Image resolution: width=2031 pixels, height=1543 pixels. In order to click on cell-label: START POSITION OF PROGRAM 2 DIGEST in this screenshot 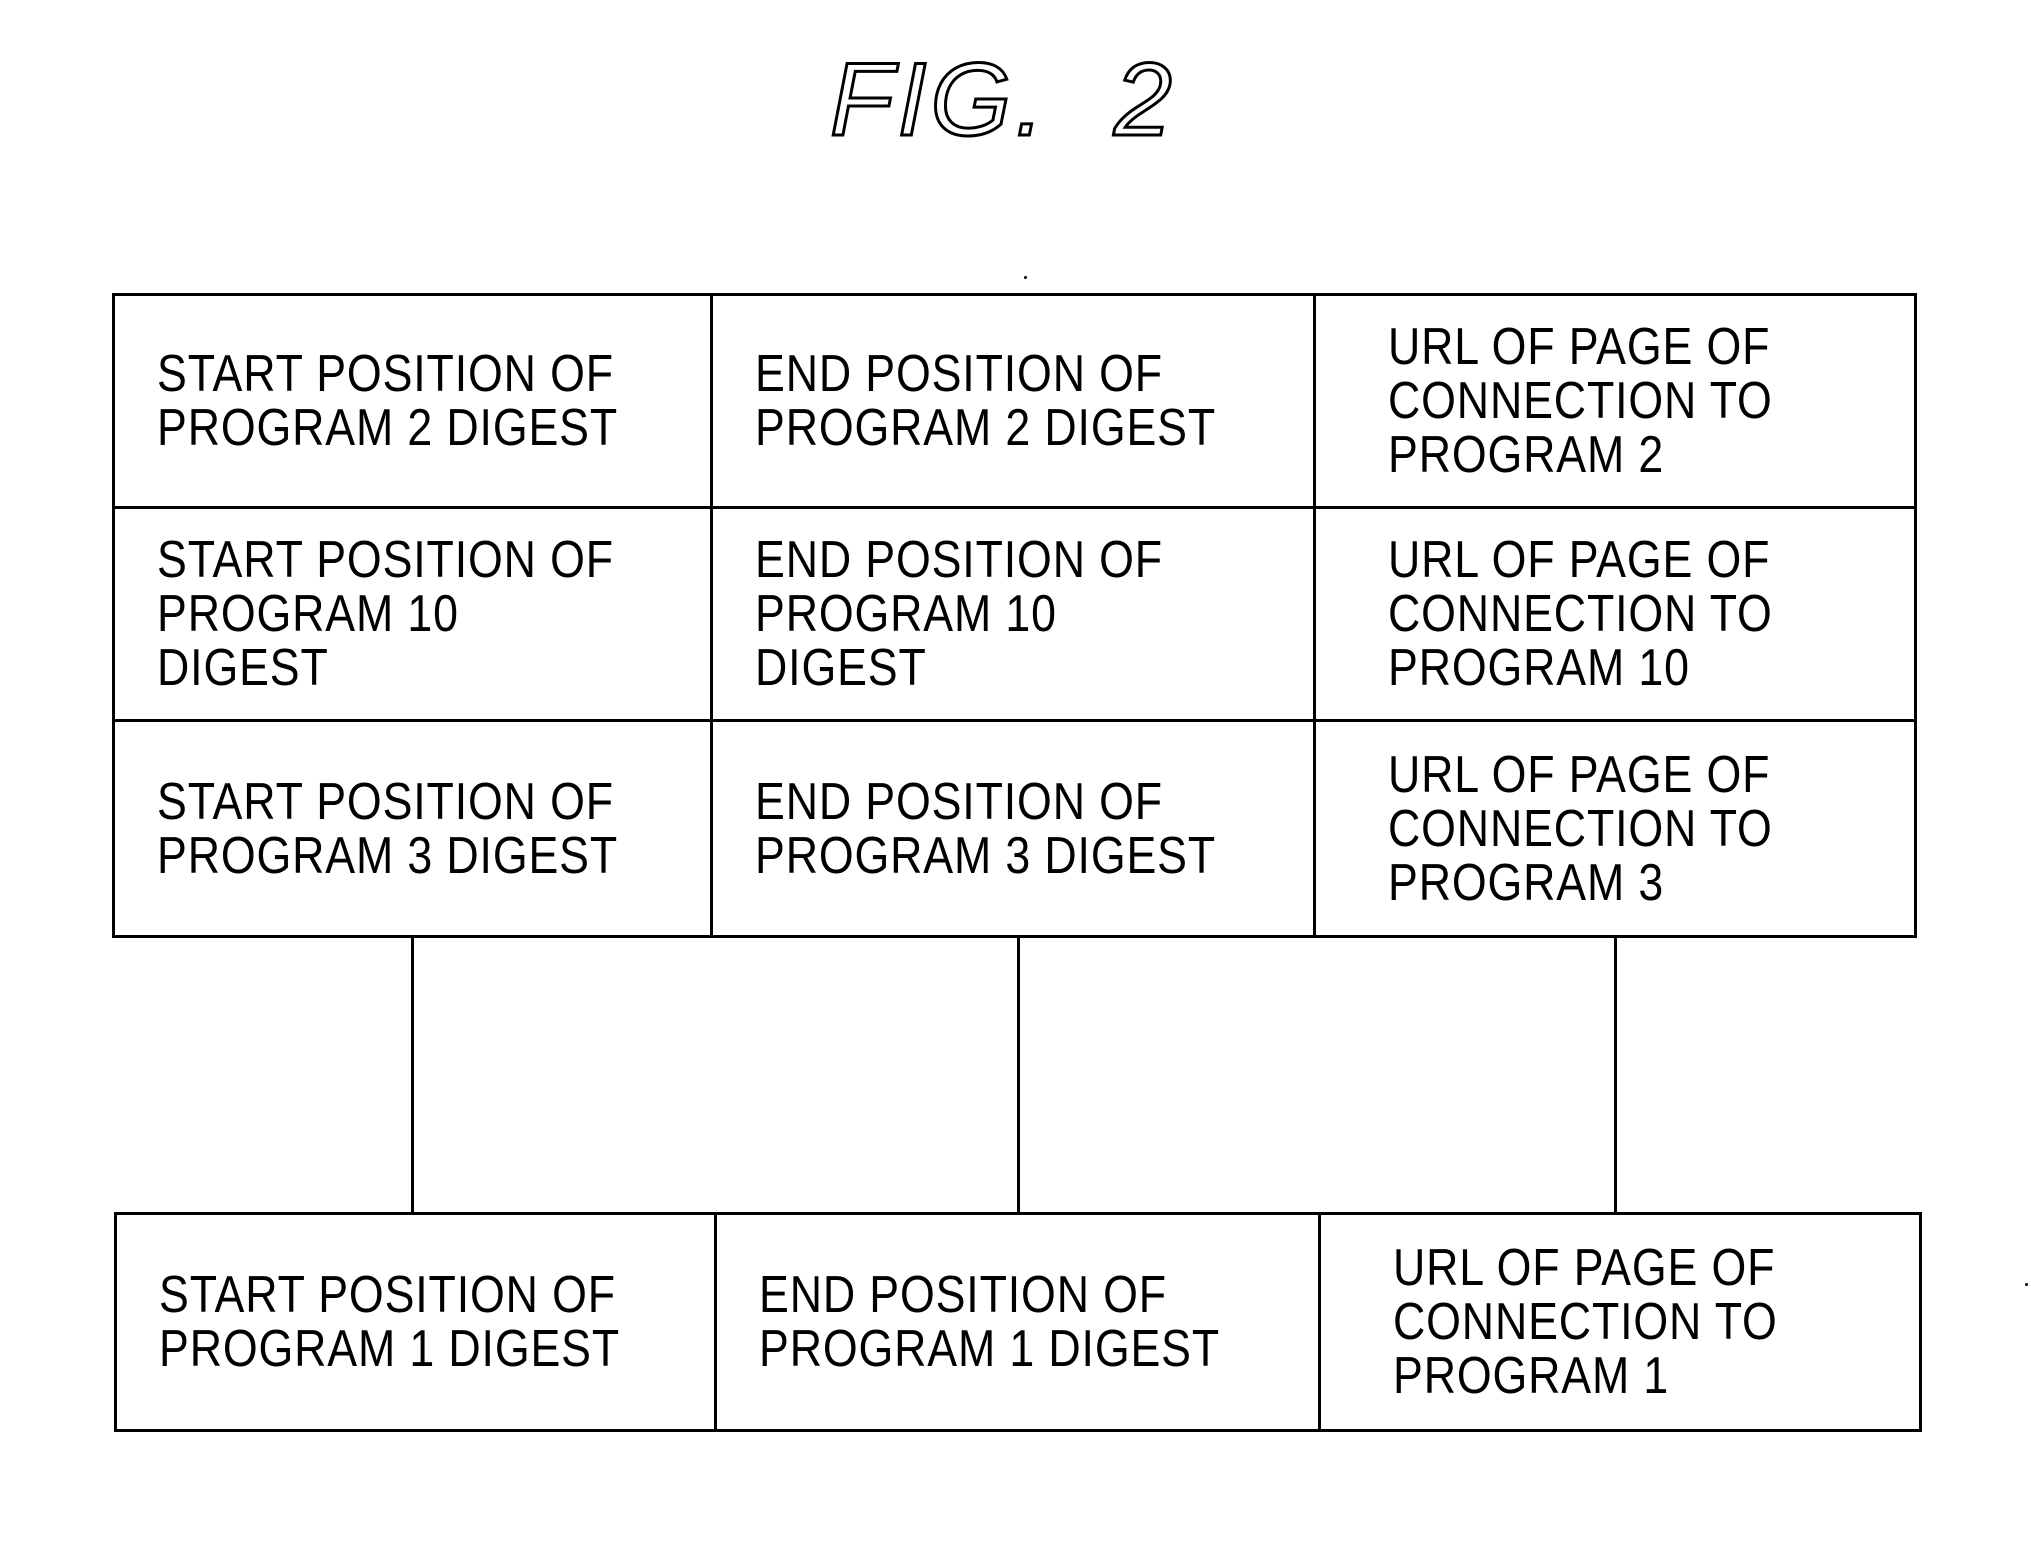, I will do `click(388, 401)`.